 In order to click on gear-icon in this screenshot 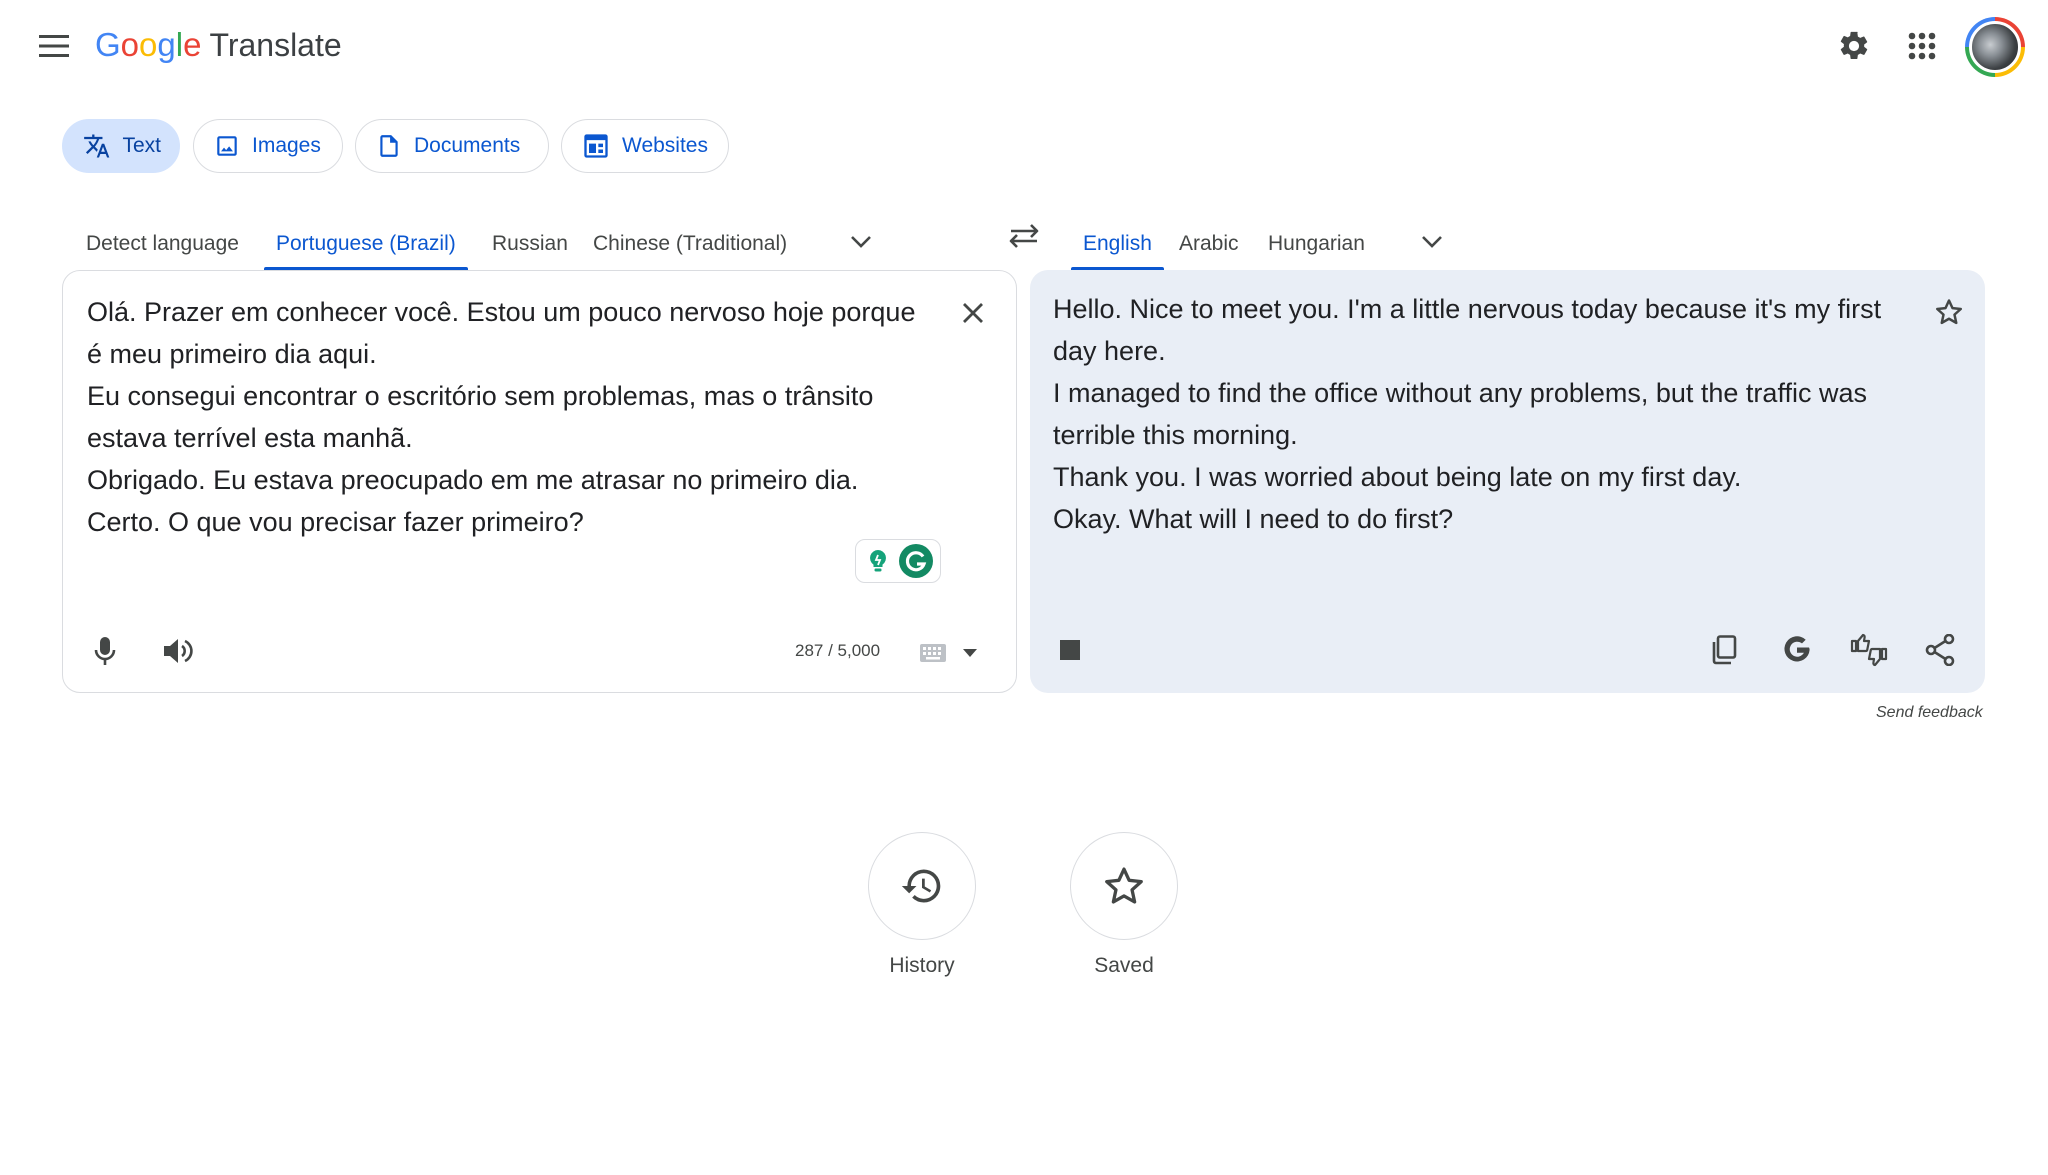, I will do `click(1854, 45)`.